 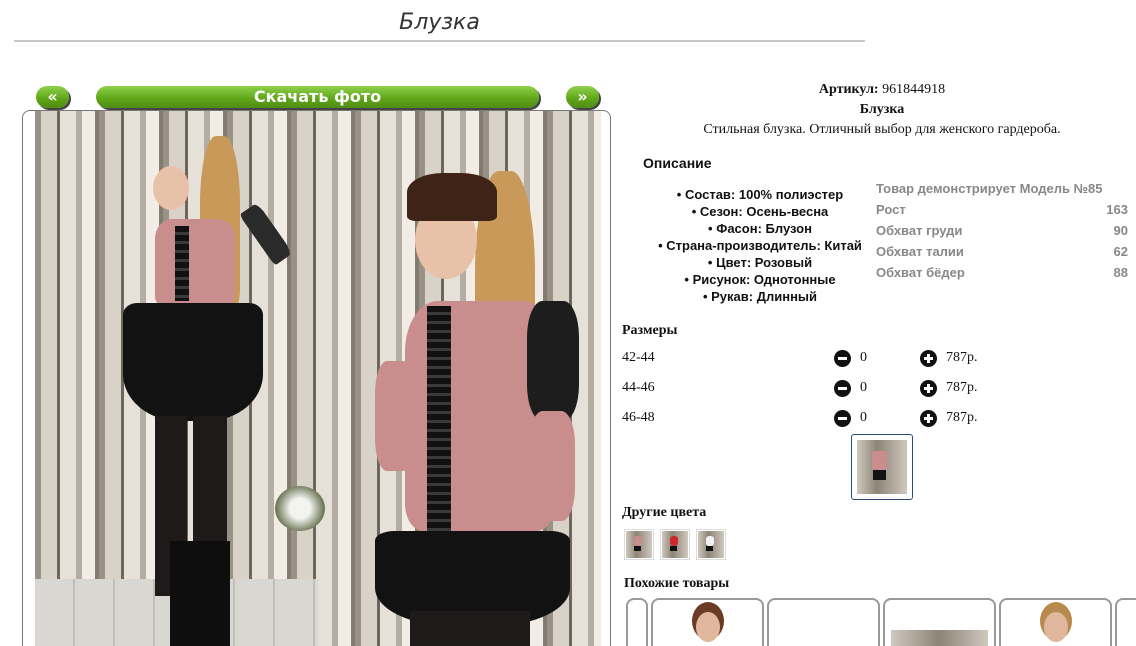 What do you see at coordinates (1002, 251) in the screenshot?
I see `model-row-waist: Обхват талии 62` at bounding box center [1002, 251].